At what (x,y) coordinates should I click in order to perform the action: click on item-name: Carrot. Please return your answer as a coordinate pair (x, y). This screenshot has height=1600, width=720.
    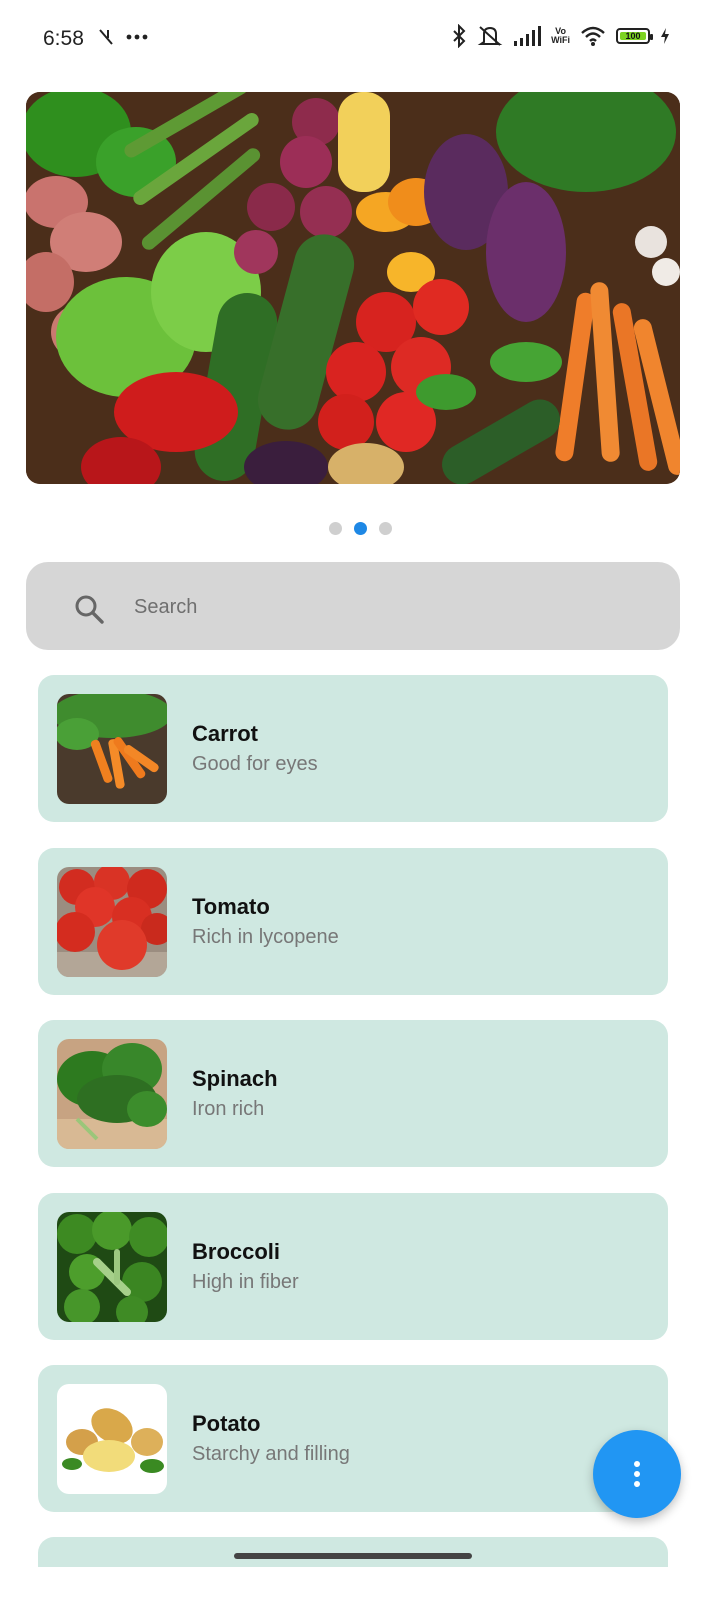
    Looking at the image, I should click on (225, 733).